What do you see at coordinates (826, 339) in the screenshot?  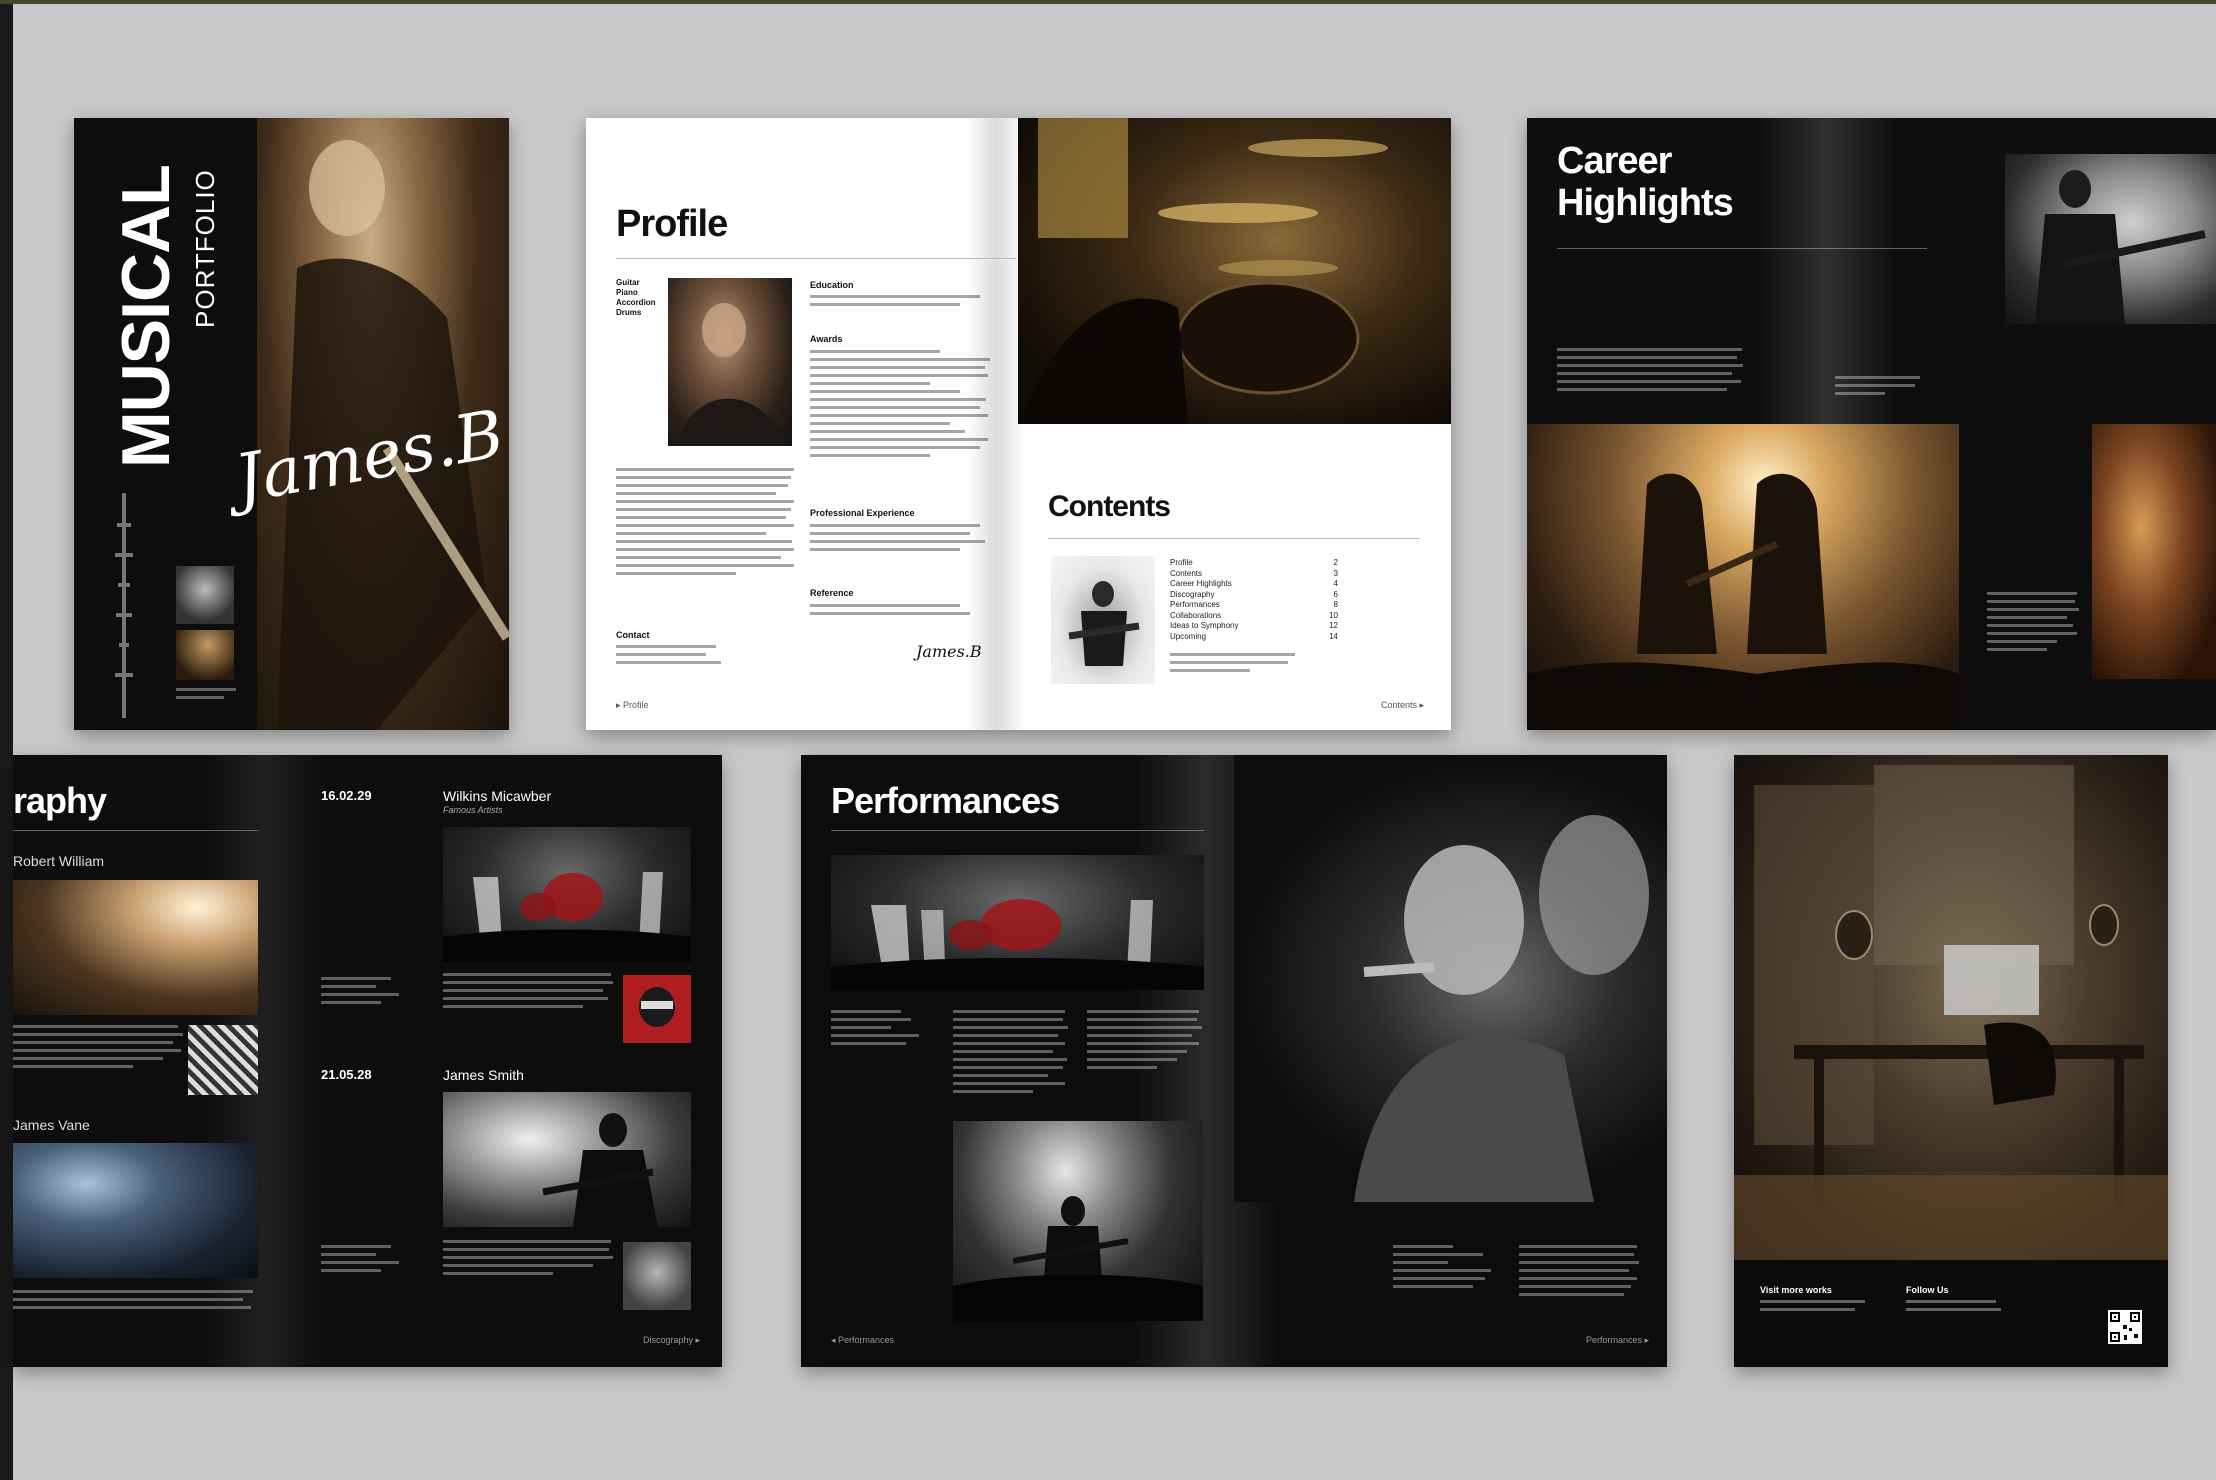 I see `awards-heading: Awards` at bounding box center [826, 339].